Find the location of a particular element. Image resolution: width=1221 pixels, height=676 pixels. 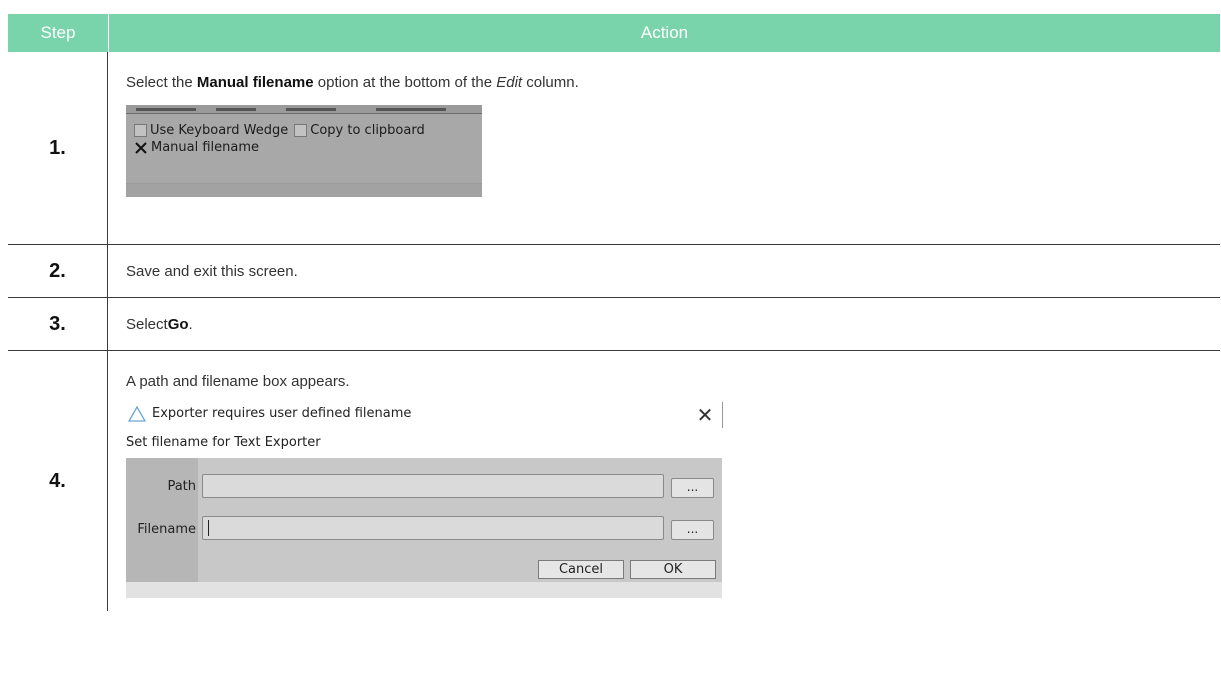

step-action: Save and exit this screen. is located at coordinates (212, 271).